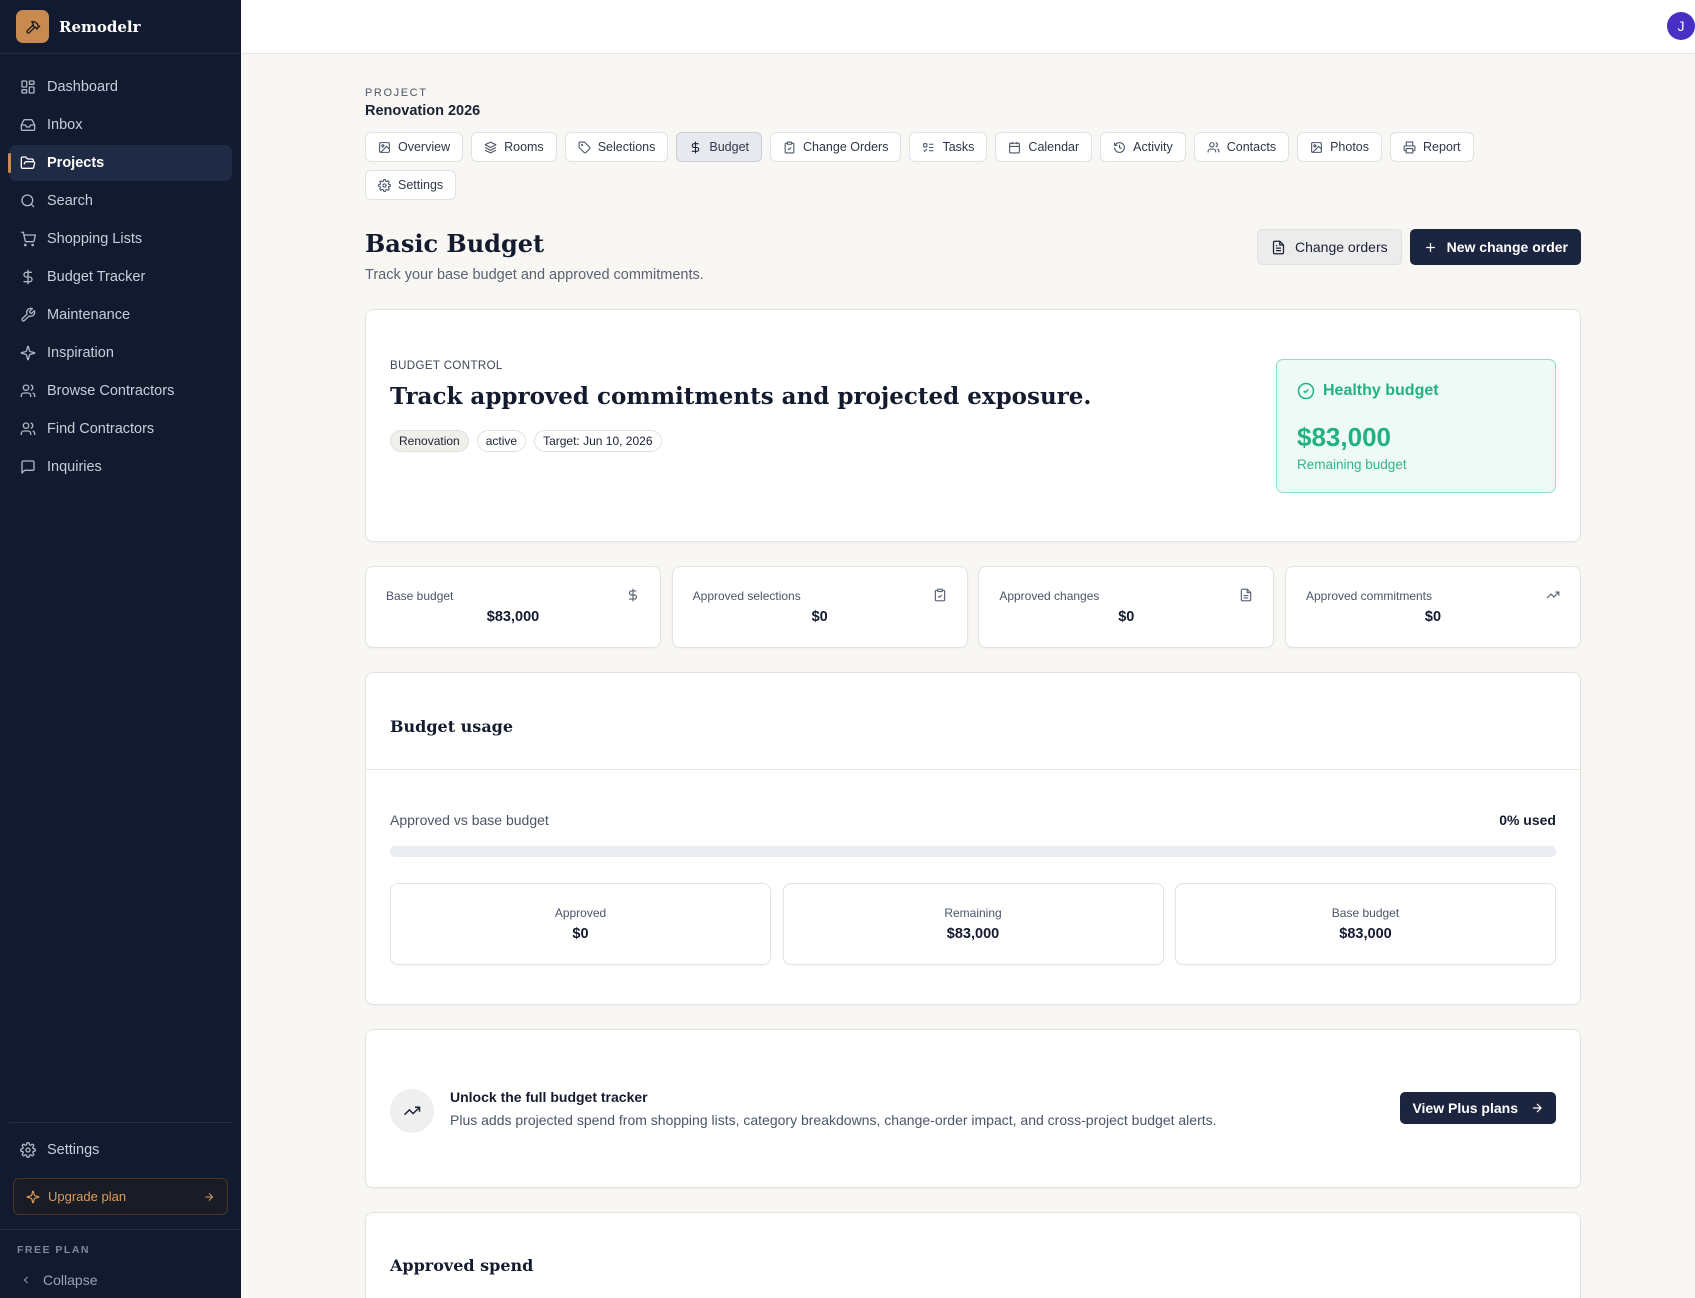 The image size is (1695, 1298). I want to click on tab-activity: Activity, so click(1143, 147).